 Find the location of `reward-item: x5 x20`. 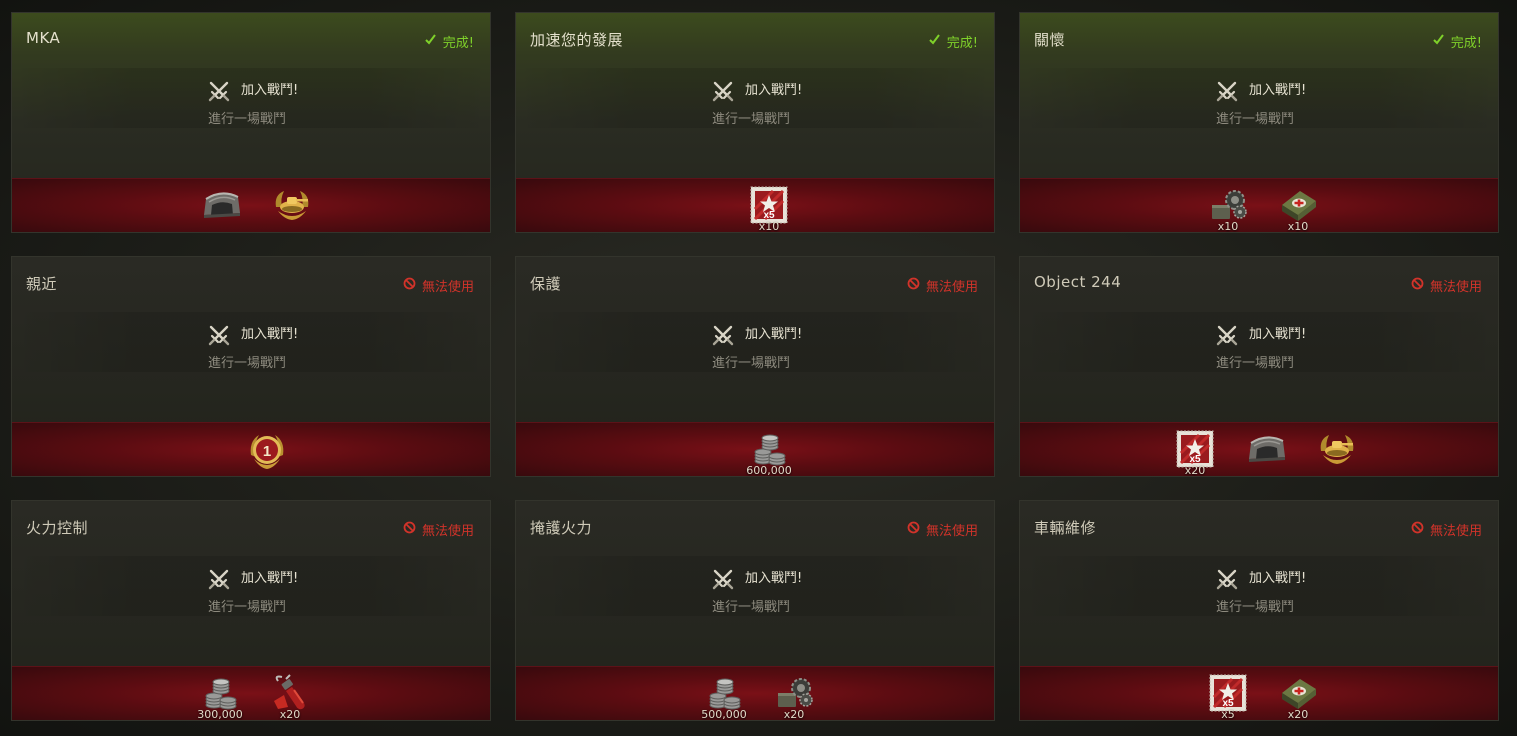

reward-item: x5 x20 is located at coordinates (1195, 451).